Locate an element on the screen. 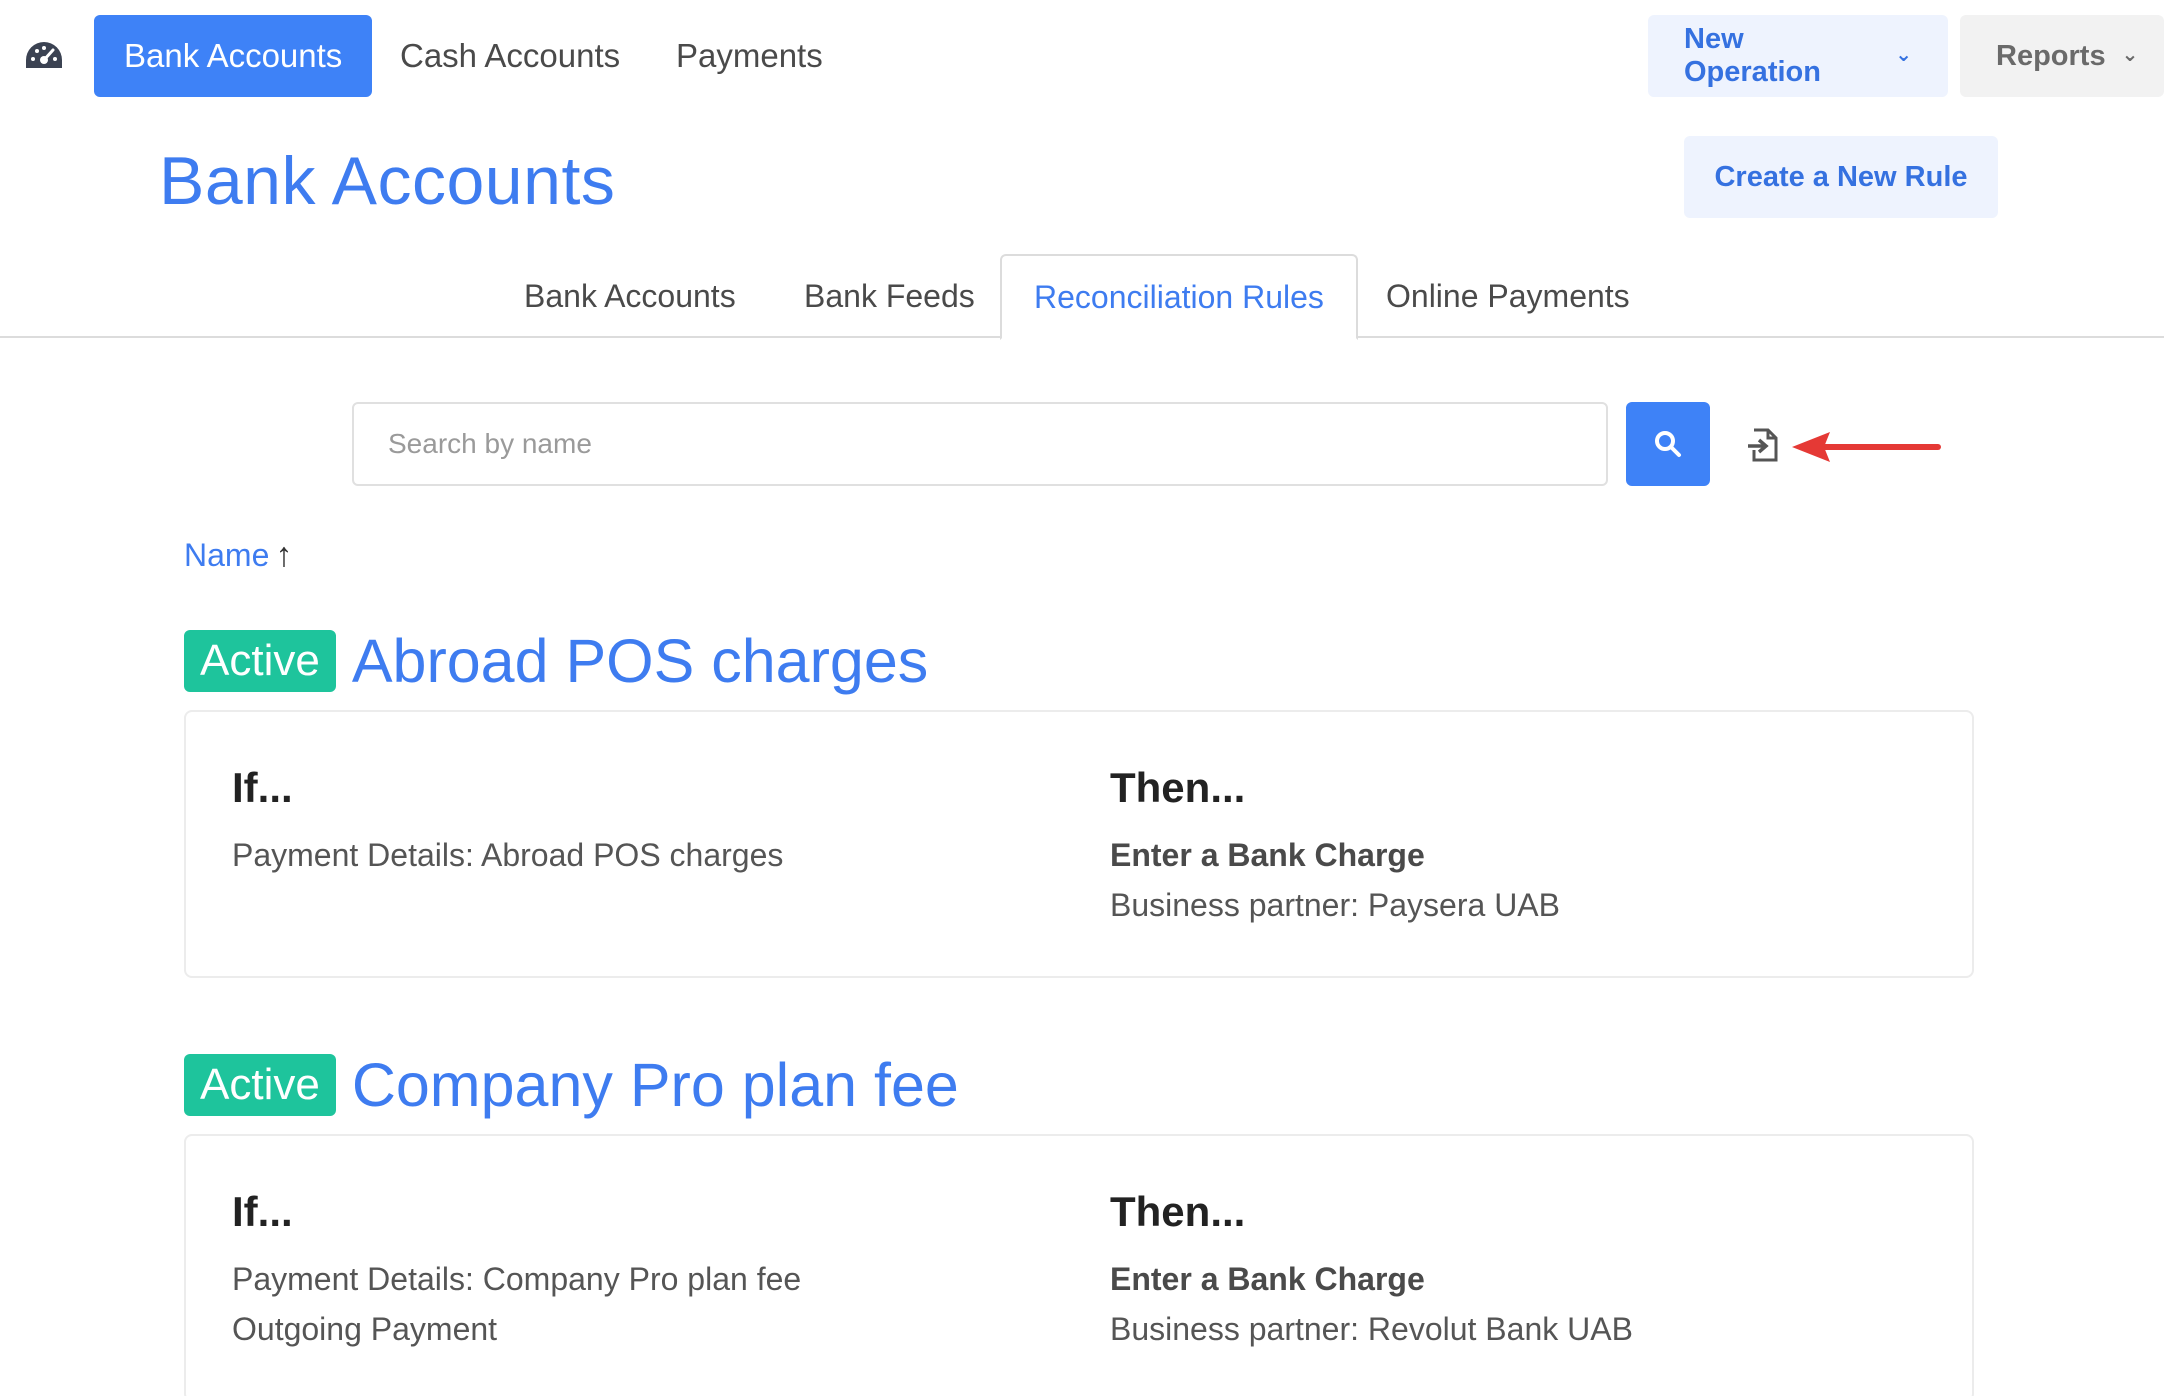 The image size is (2164, 1396). detail-line: Business partner: Paysera UAB is located at coordinates (1335, 905).